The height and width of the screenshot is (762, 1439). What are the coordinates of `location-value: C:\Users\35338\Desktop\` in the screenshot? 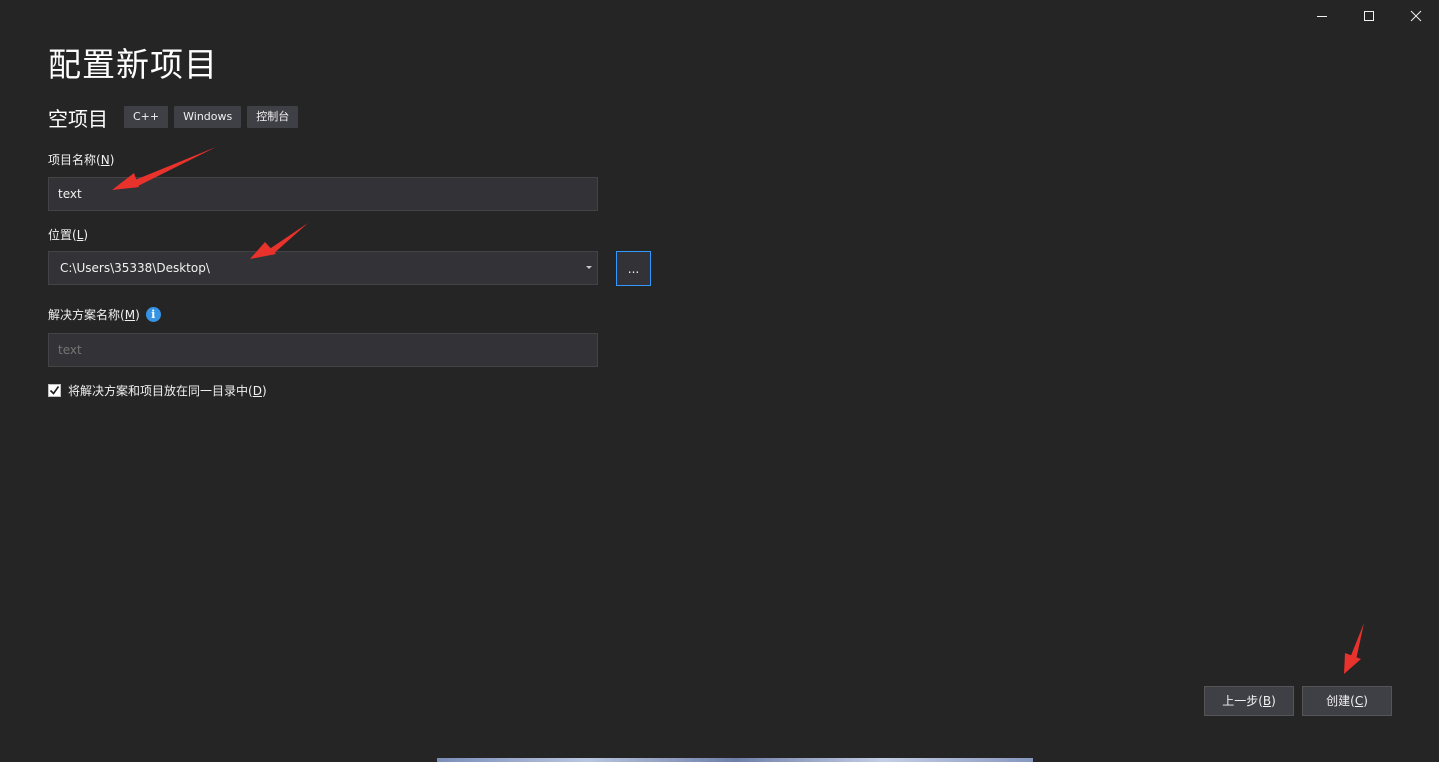 It's located at (135, 268).